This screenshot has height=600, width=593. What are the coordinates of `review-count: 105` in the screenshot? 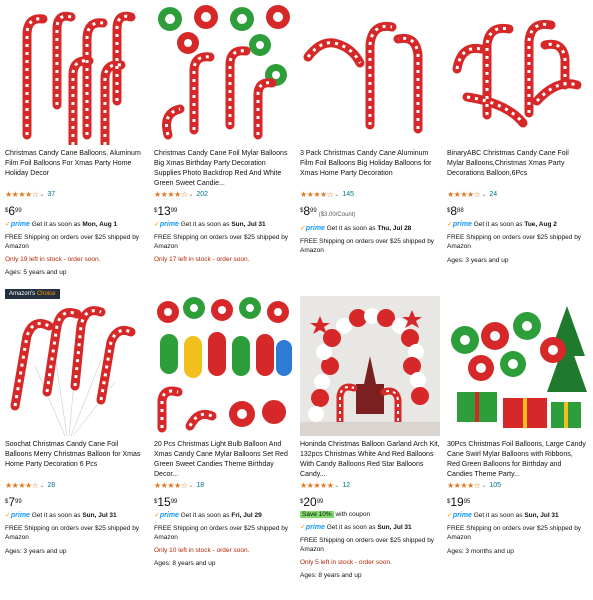 It's located at (495, 486).